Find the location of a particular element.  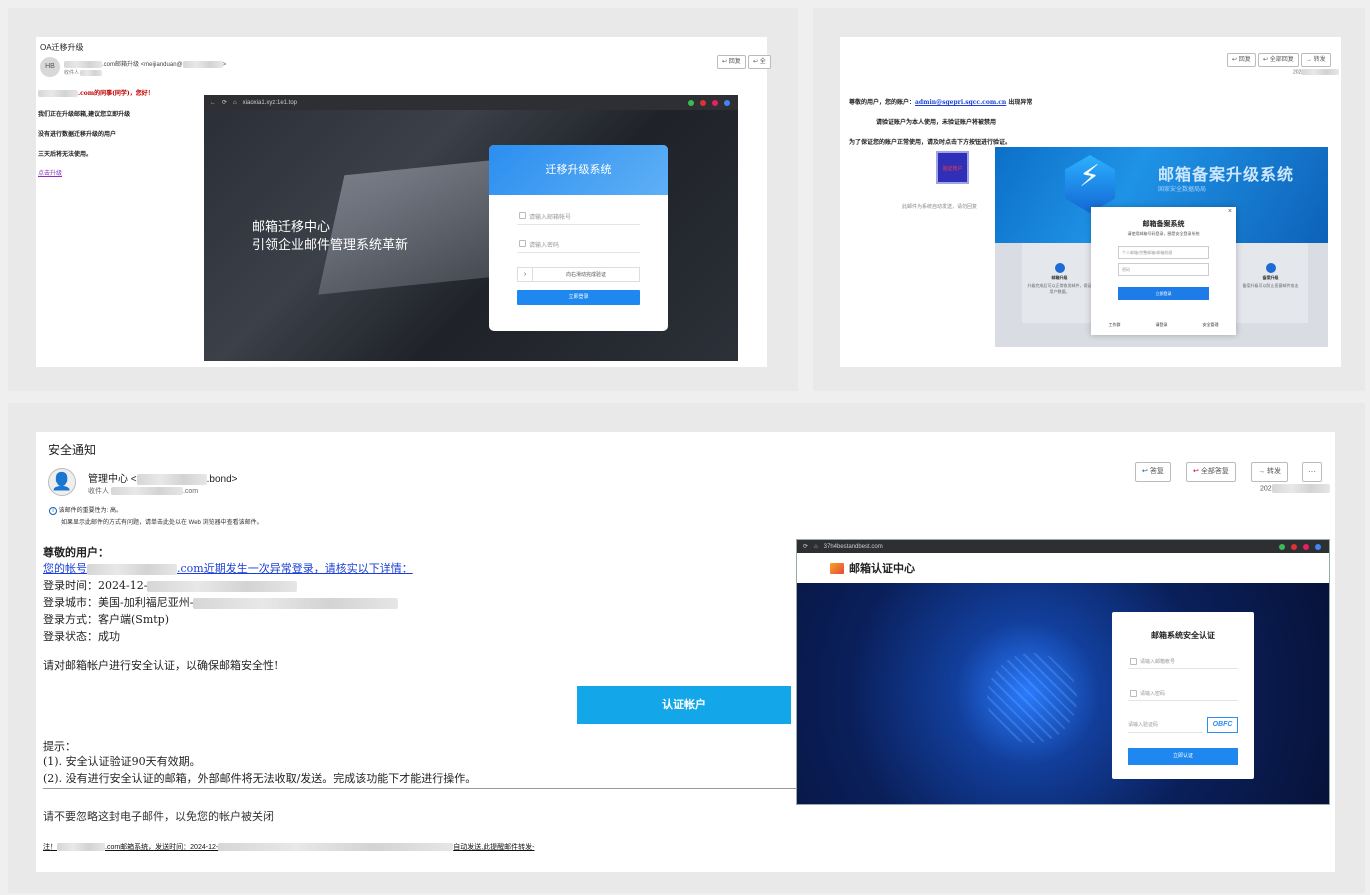

body-line-2: 没有进行数据迁移升级的用户 is located at coordinates (77, 134).